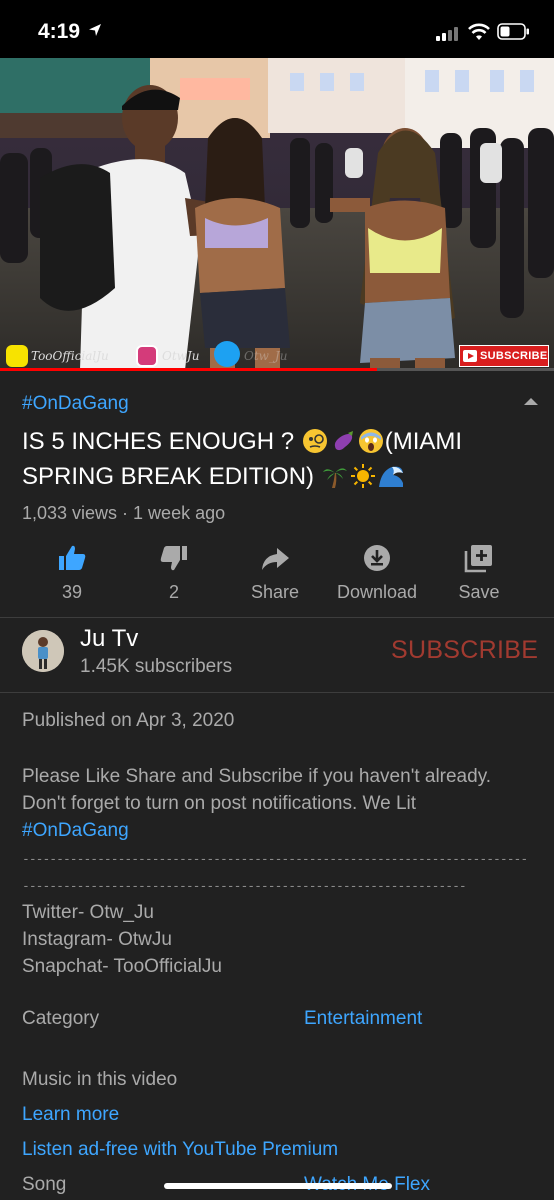 The height and width of the screenshot is (1200, 554). What do you see at coordinates (470, 356) in the screenshot?
I see `youtube-play-icon` at bounding box center [470, 356].